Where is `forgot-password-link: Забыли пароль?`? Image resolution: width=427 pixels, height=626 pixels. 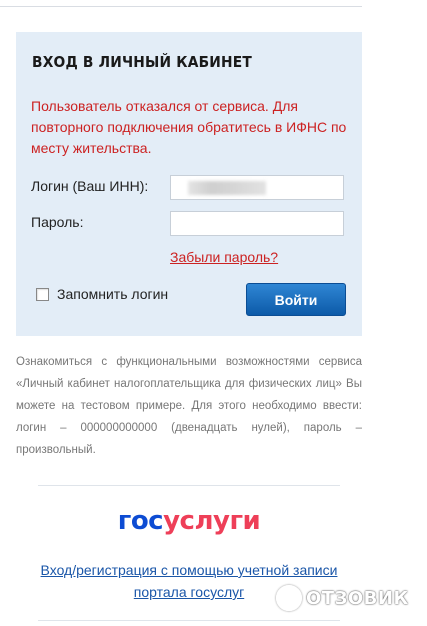
forgot-password-link: Забыли пароль? is located at coordinates (224, 257).